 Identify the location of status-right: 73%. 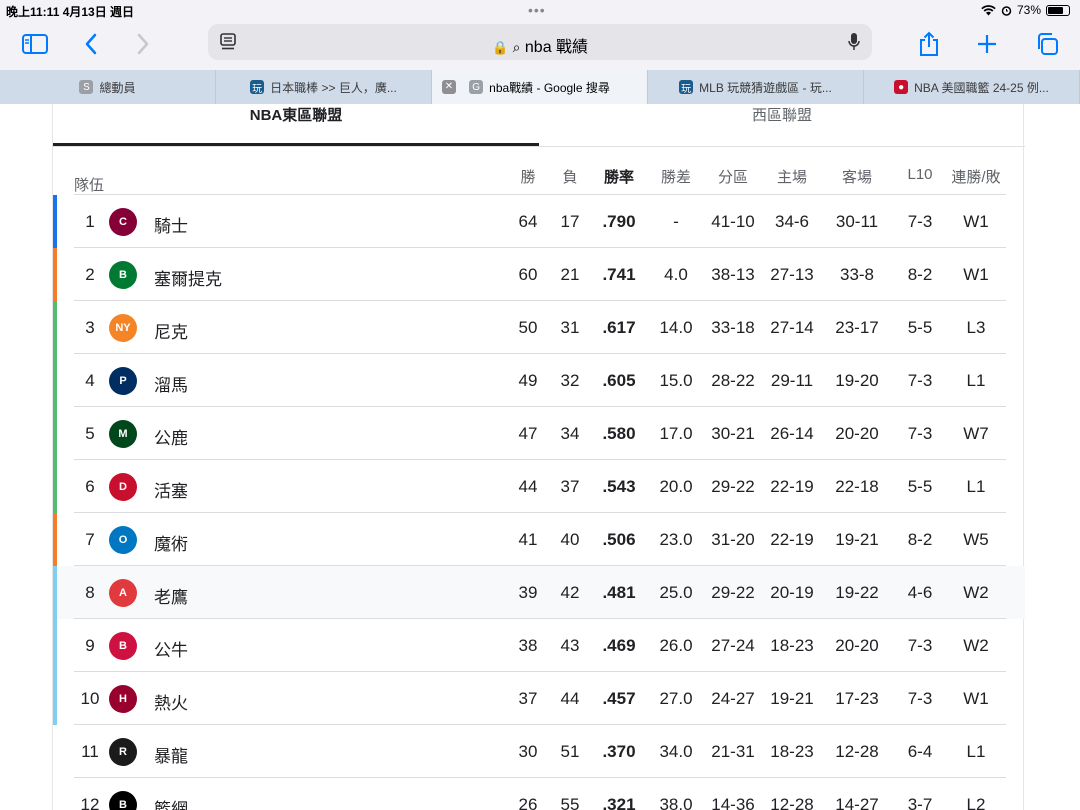
(1025, 10).